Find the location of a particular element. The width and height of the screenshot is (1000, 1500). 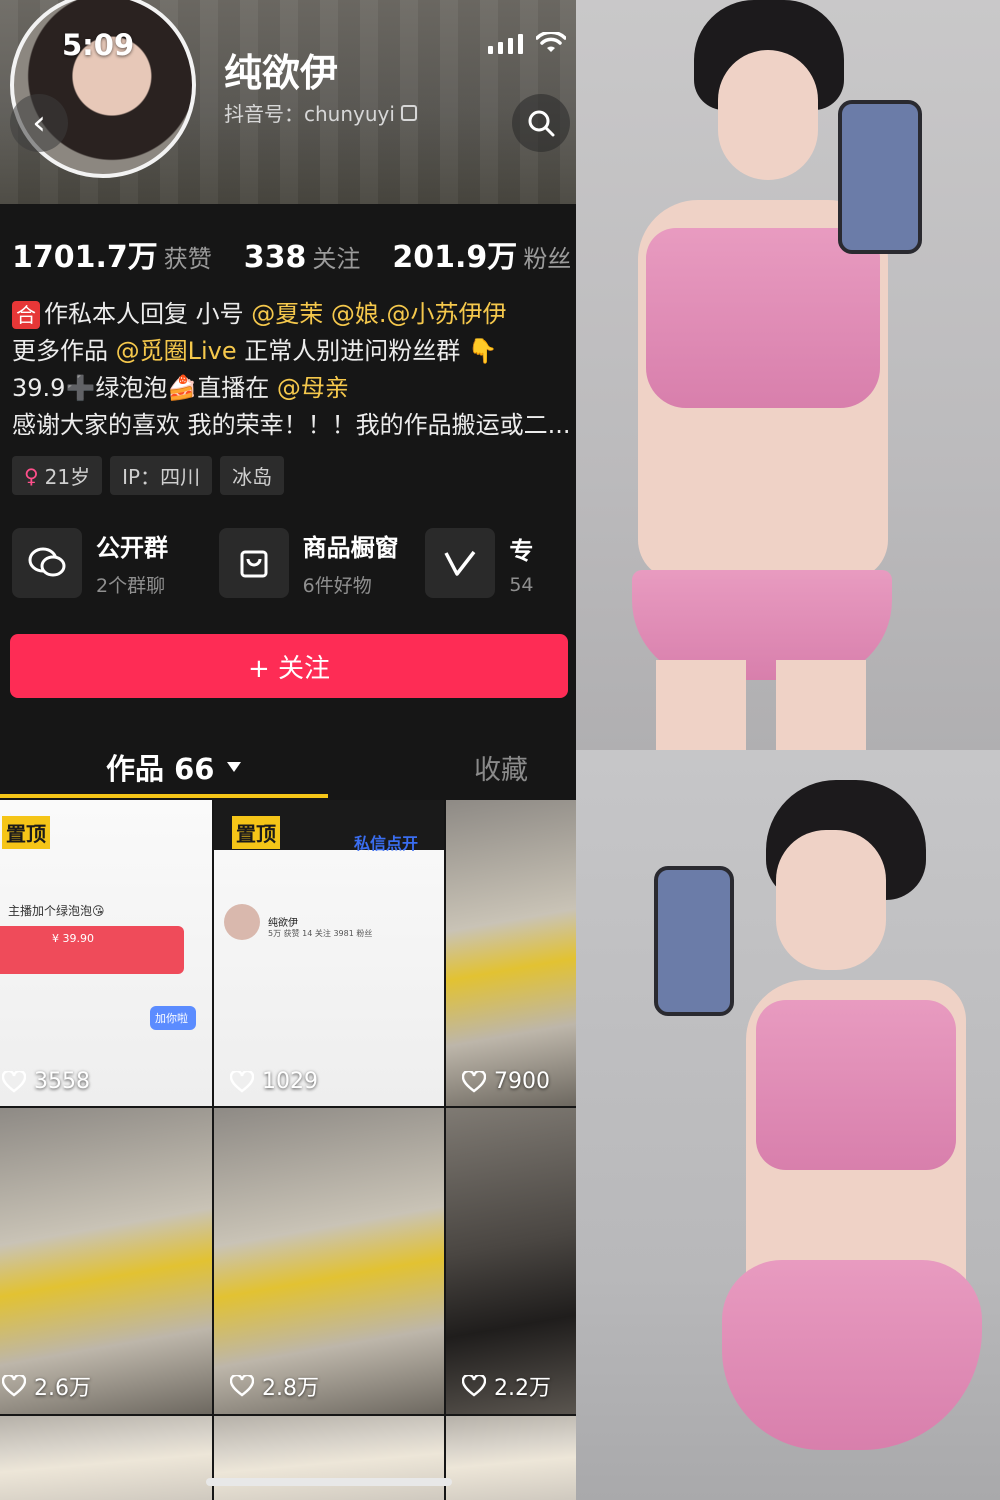

like-count: 3558 is located at coordinates (46, 1081).